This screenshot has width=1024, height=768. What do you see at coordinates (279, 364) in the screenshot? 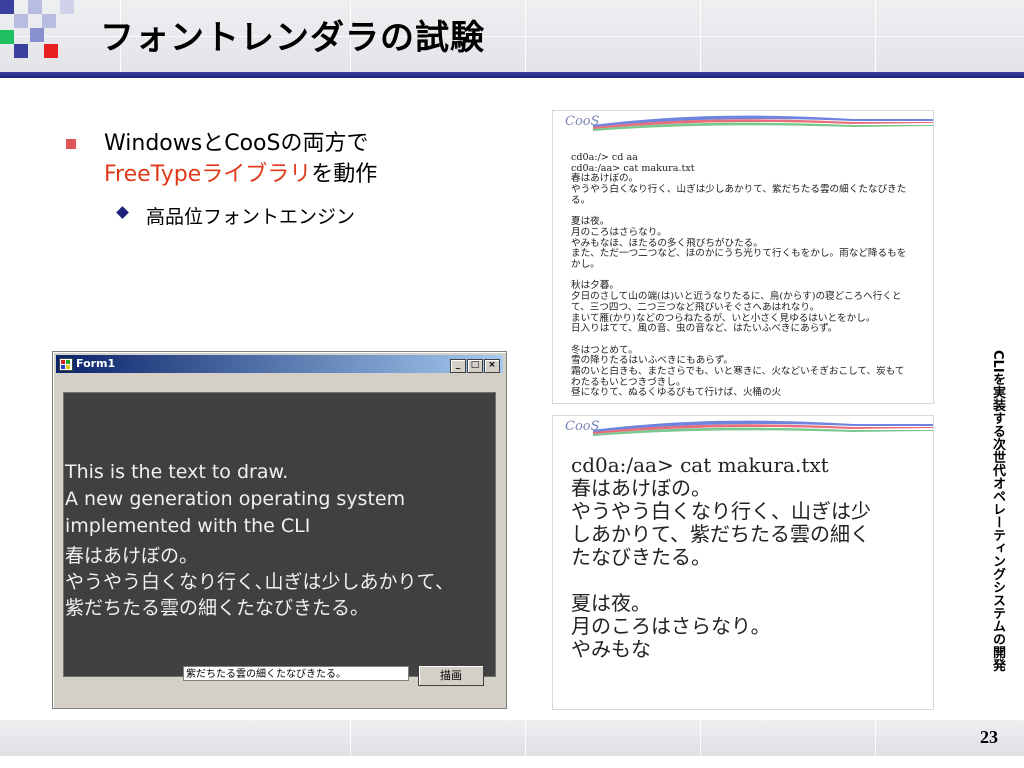
I see `window-titlebar: Form1 _ □ ×` at bounding box center [279, 364].